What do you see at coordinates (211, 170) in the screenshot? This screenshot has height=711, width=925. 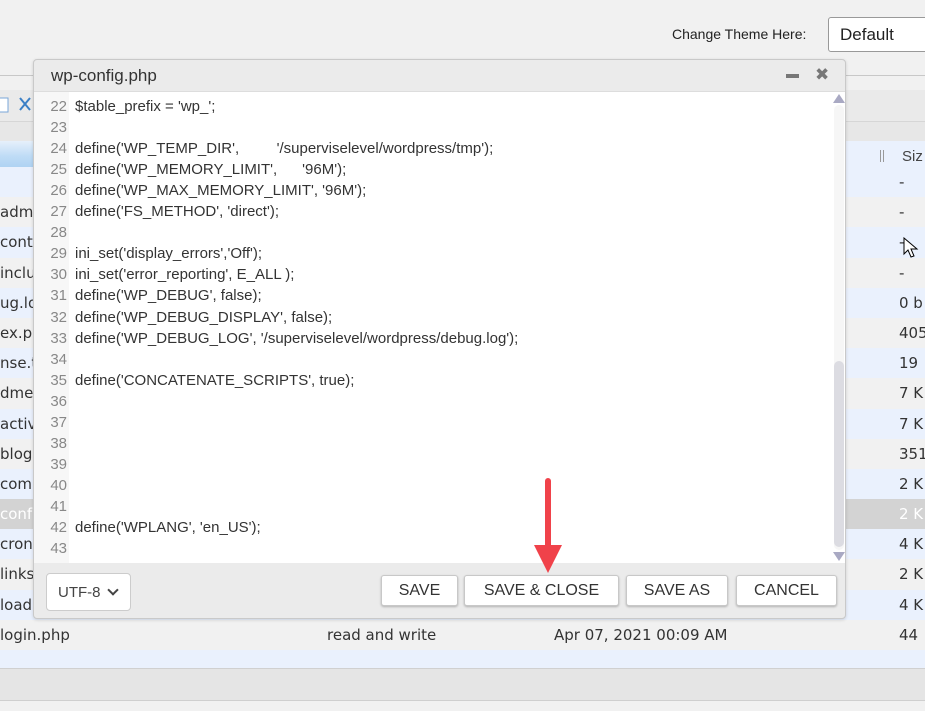 I see `code-text: define('WP_MEMORY_LIMIT', '96M');` at bounding box center [211, 170].